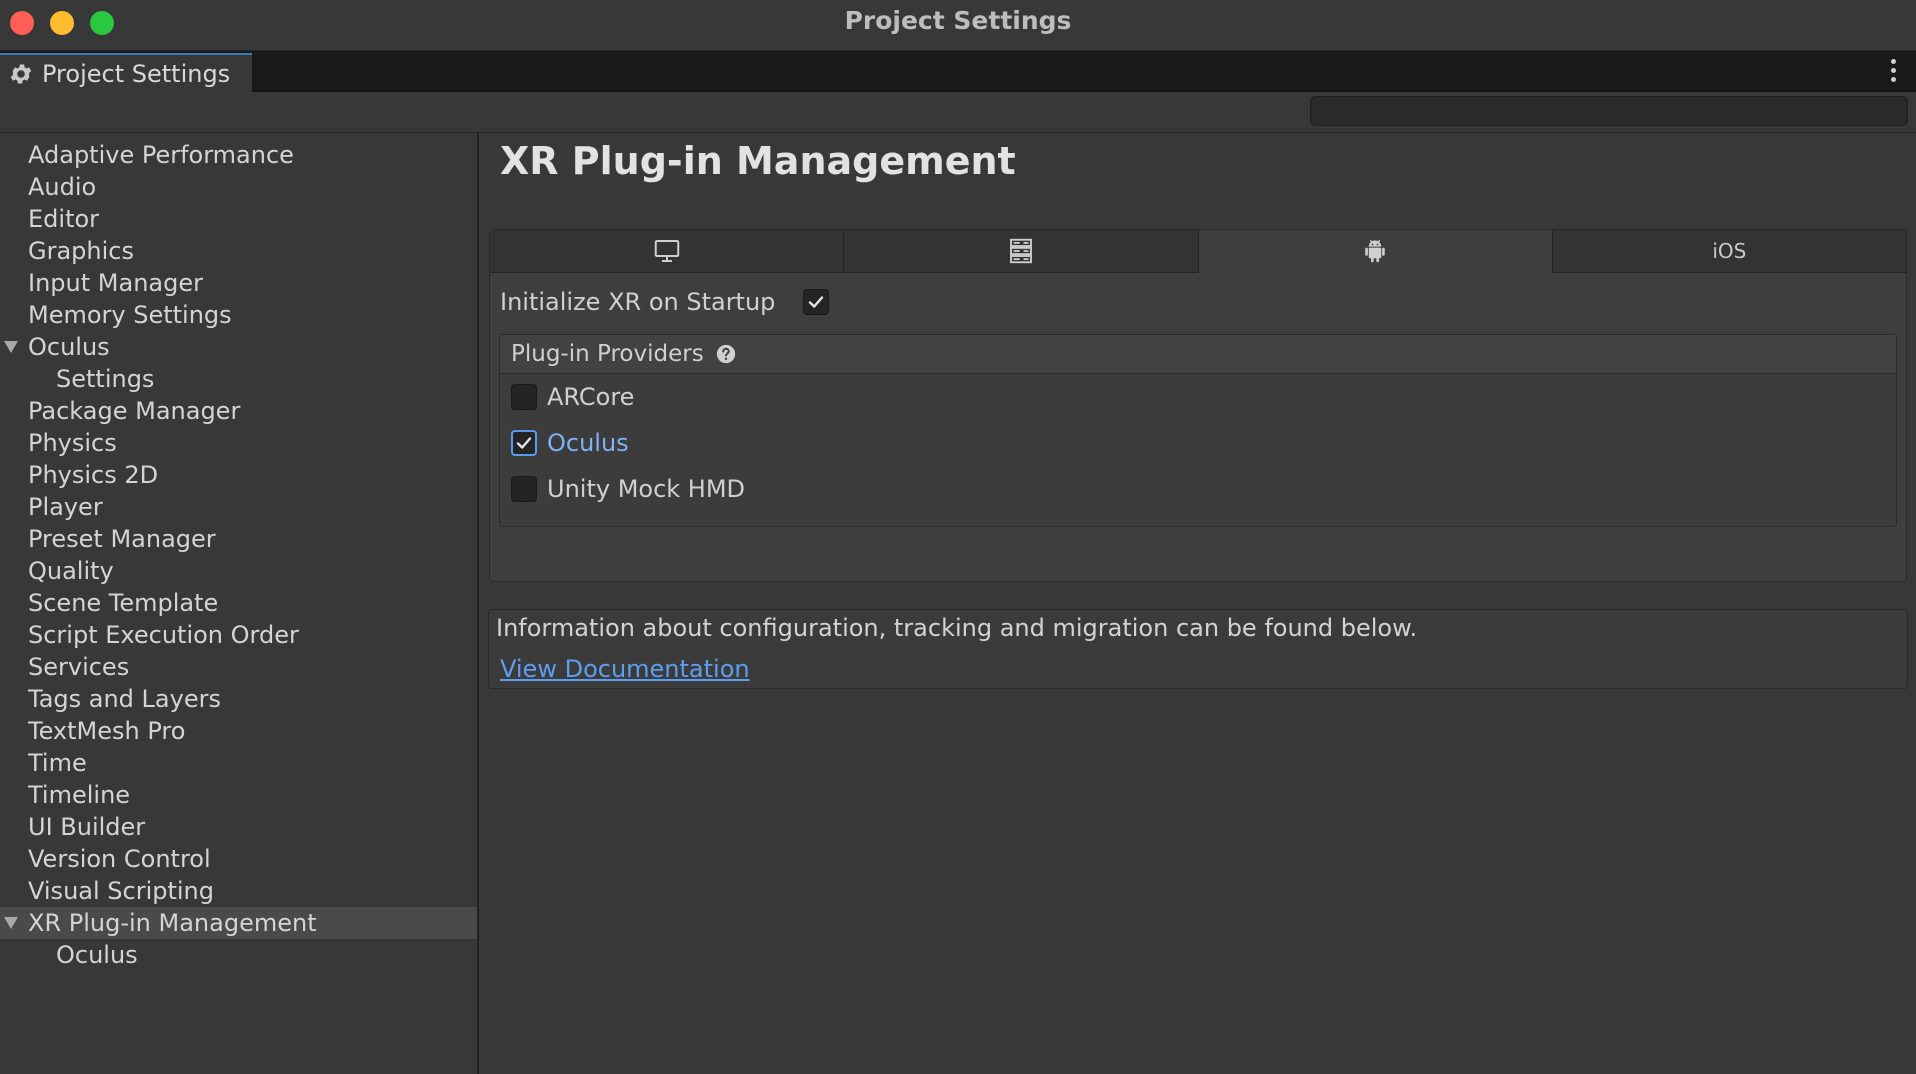  Describe the element at coordinates (625, 669) in the screenshot. I see `view-documentation-link: View Documentation` at that location.